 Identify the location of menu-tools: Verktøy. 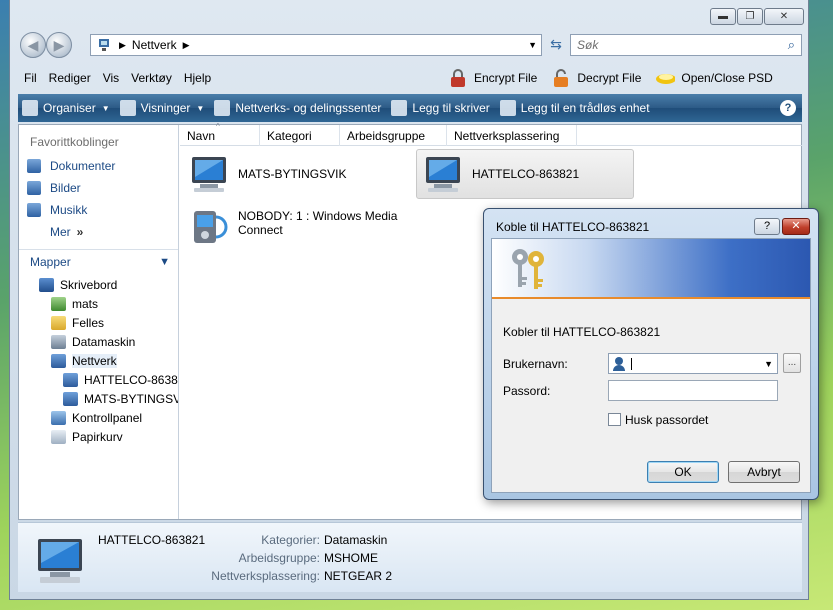
(151, 78).